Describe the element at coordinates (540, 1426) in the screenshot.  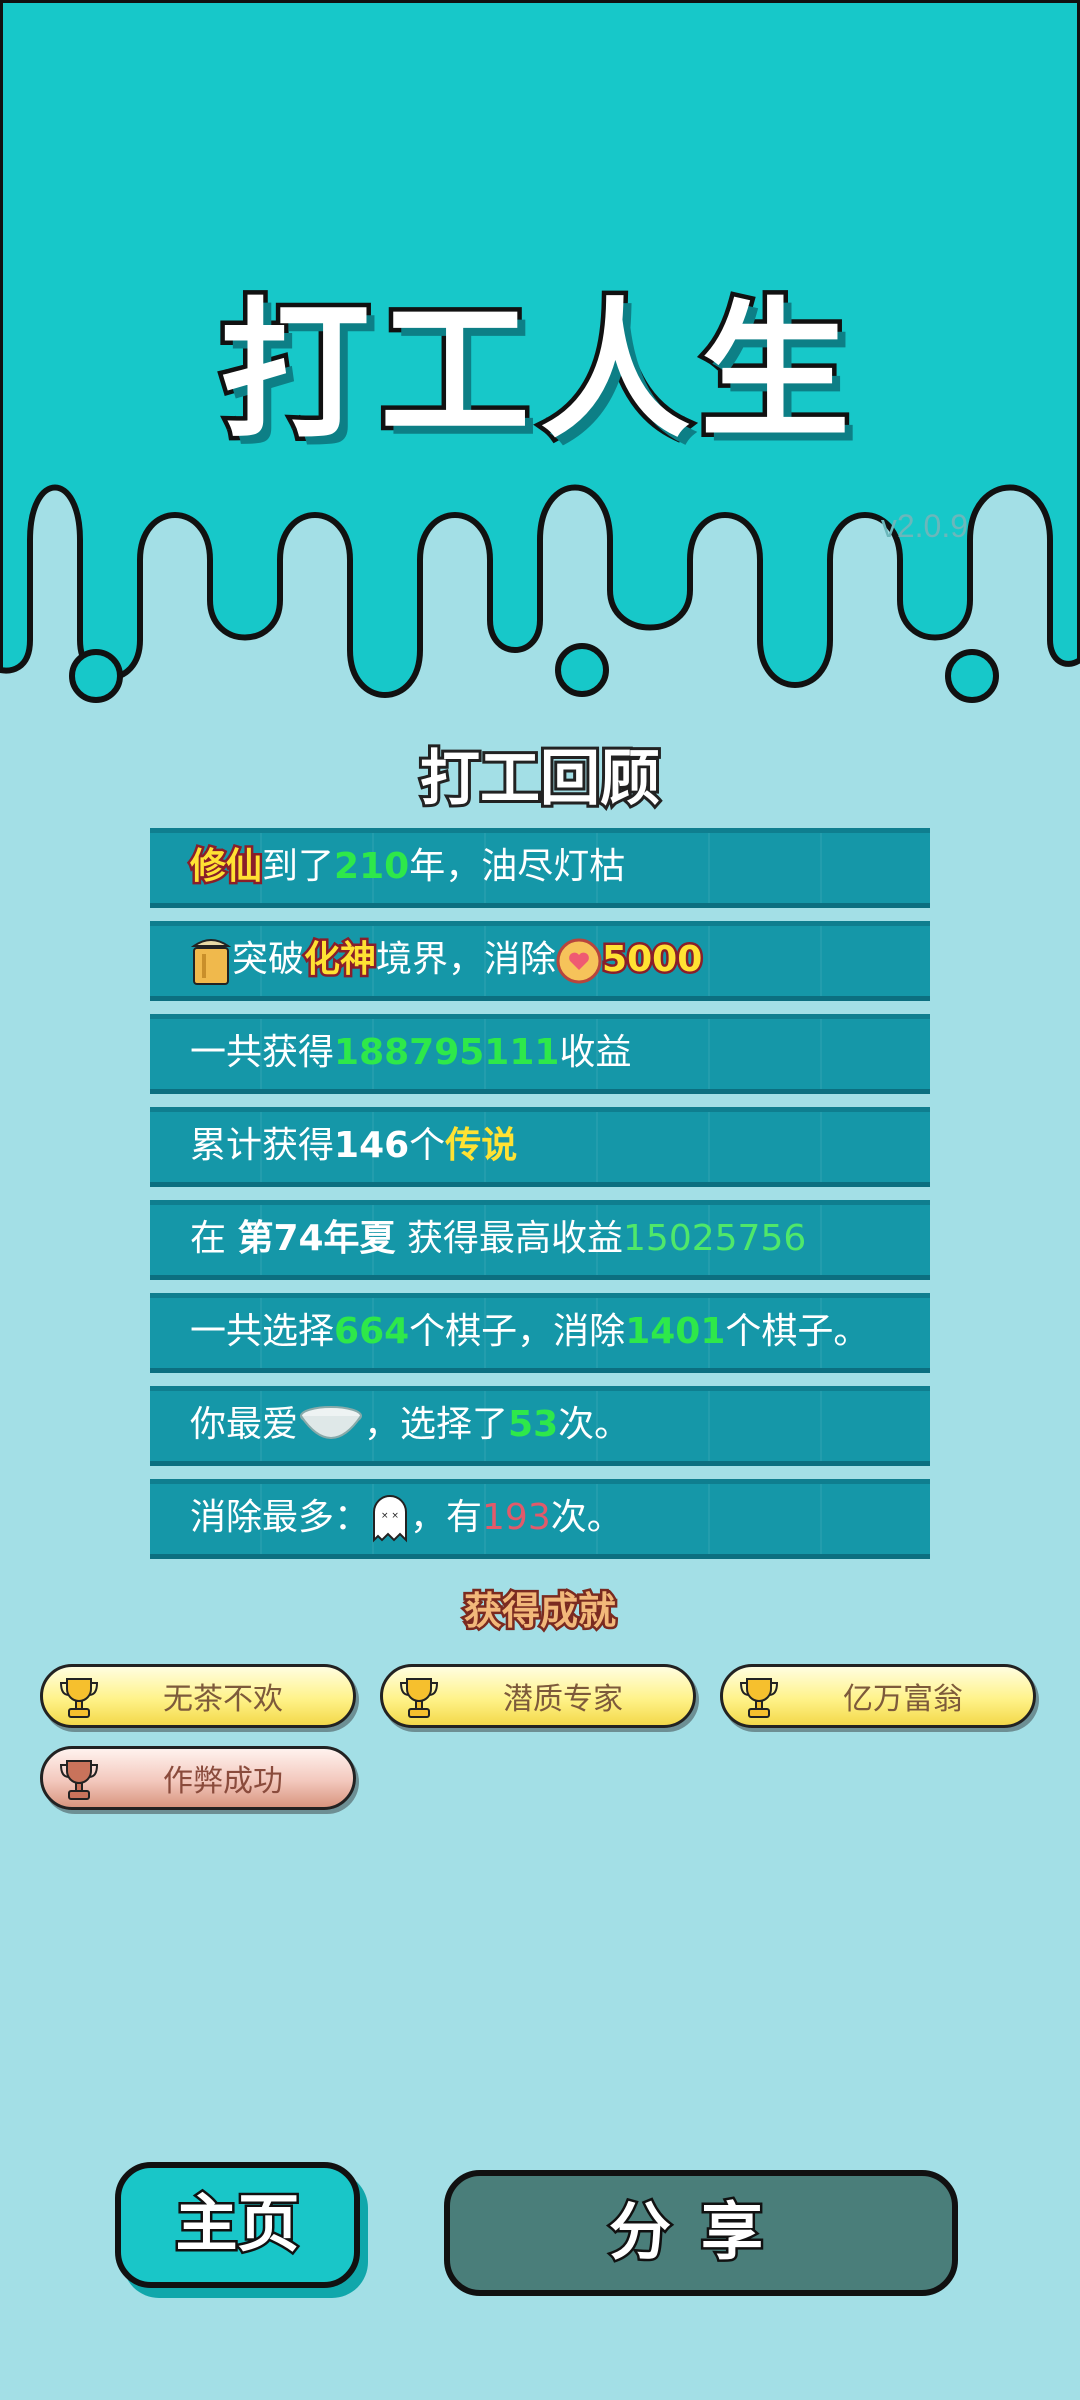
I see `list-item: 你最爱 ，选择了53次。` at that location.